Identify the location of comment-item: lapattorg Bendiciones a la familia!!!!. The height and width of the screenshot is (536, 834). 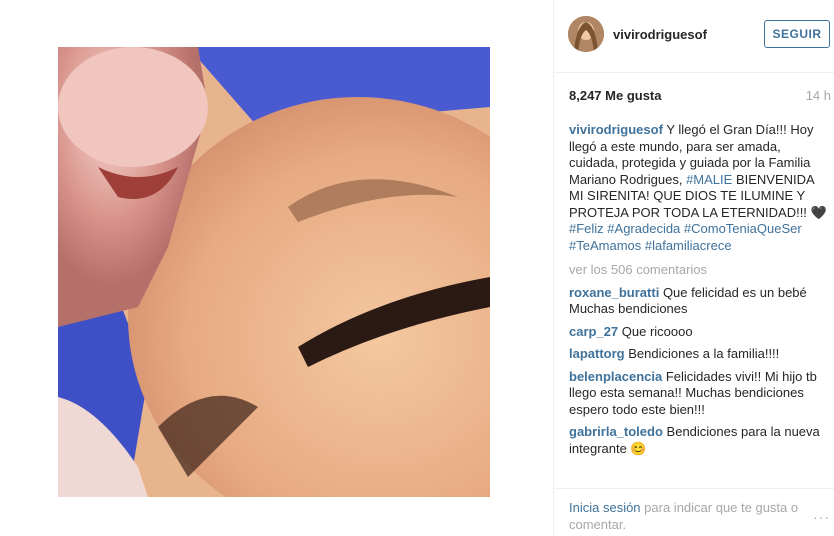
(700, 354).